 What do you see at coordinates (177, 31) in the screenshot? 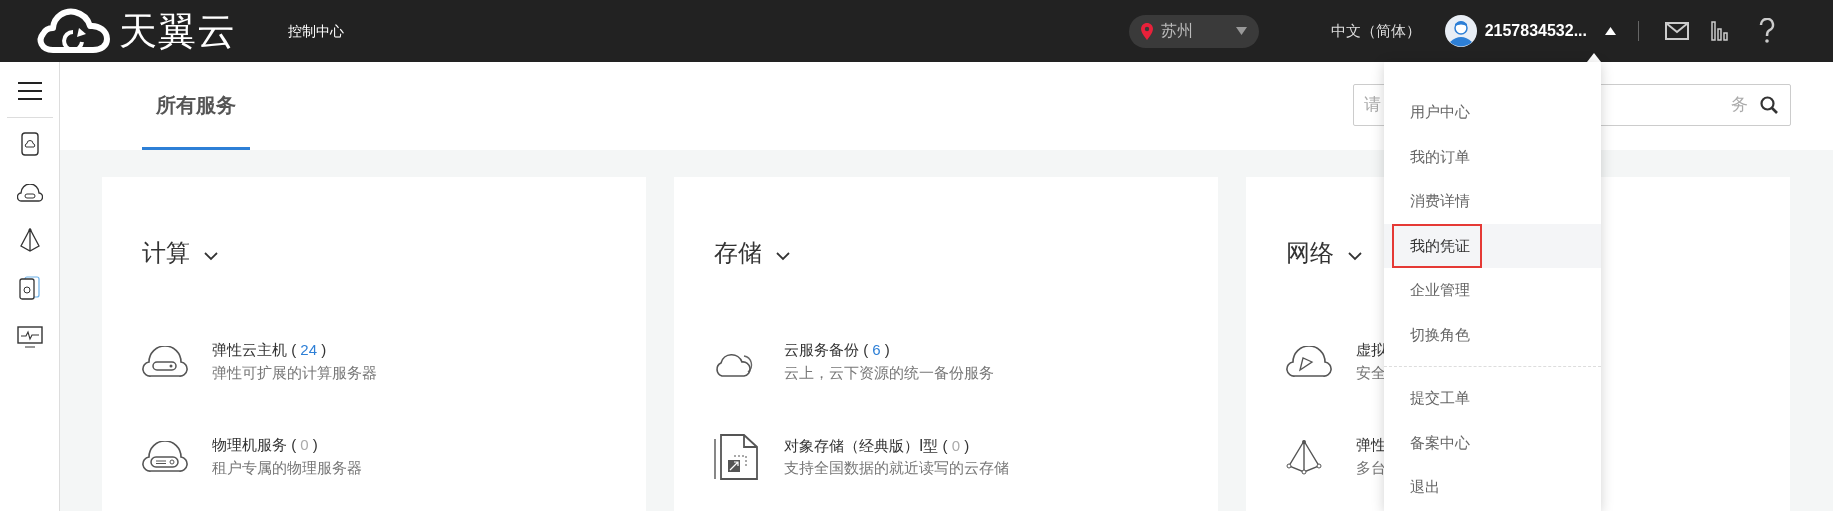
I see `brand-name: 天翼云` at bounding box center [177, 31].